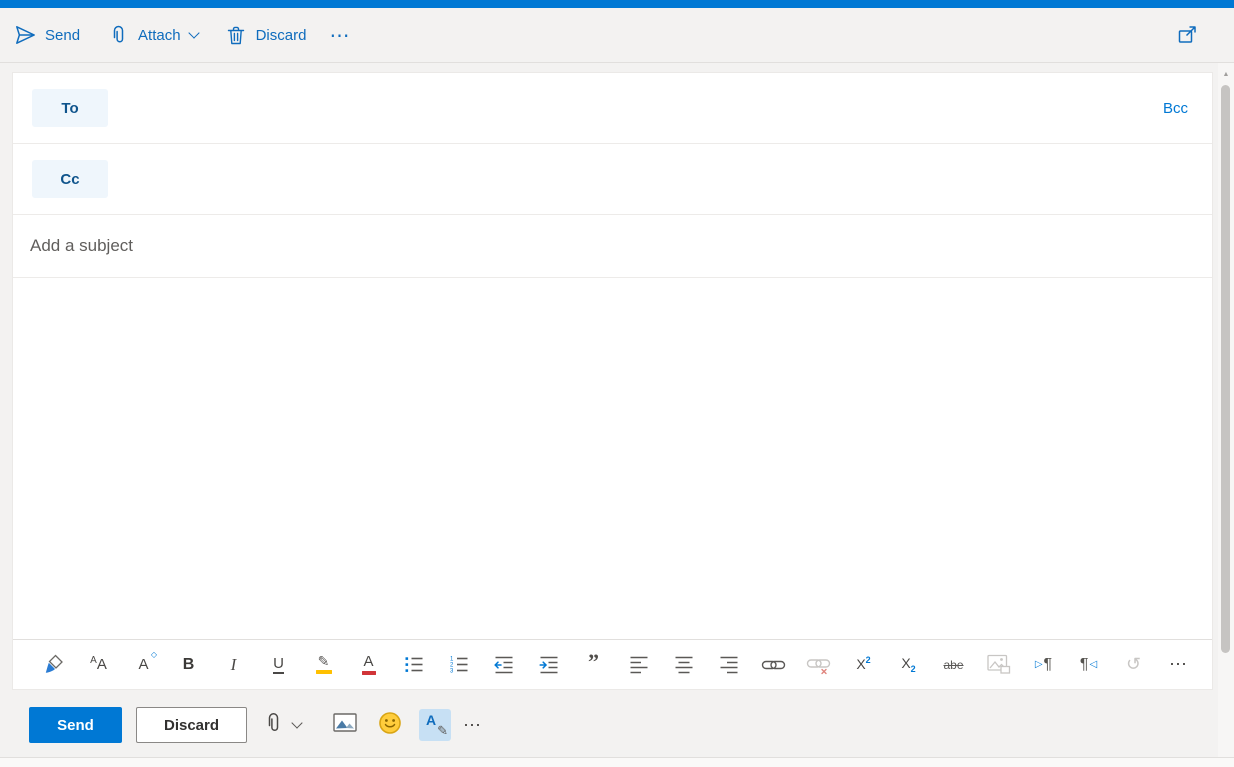 The height and width of the screenshot is (767, 1234). Describe the element at coordinates (617, 4) in the screenshot. I see `window-accent-strip` at that location.